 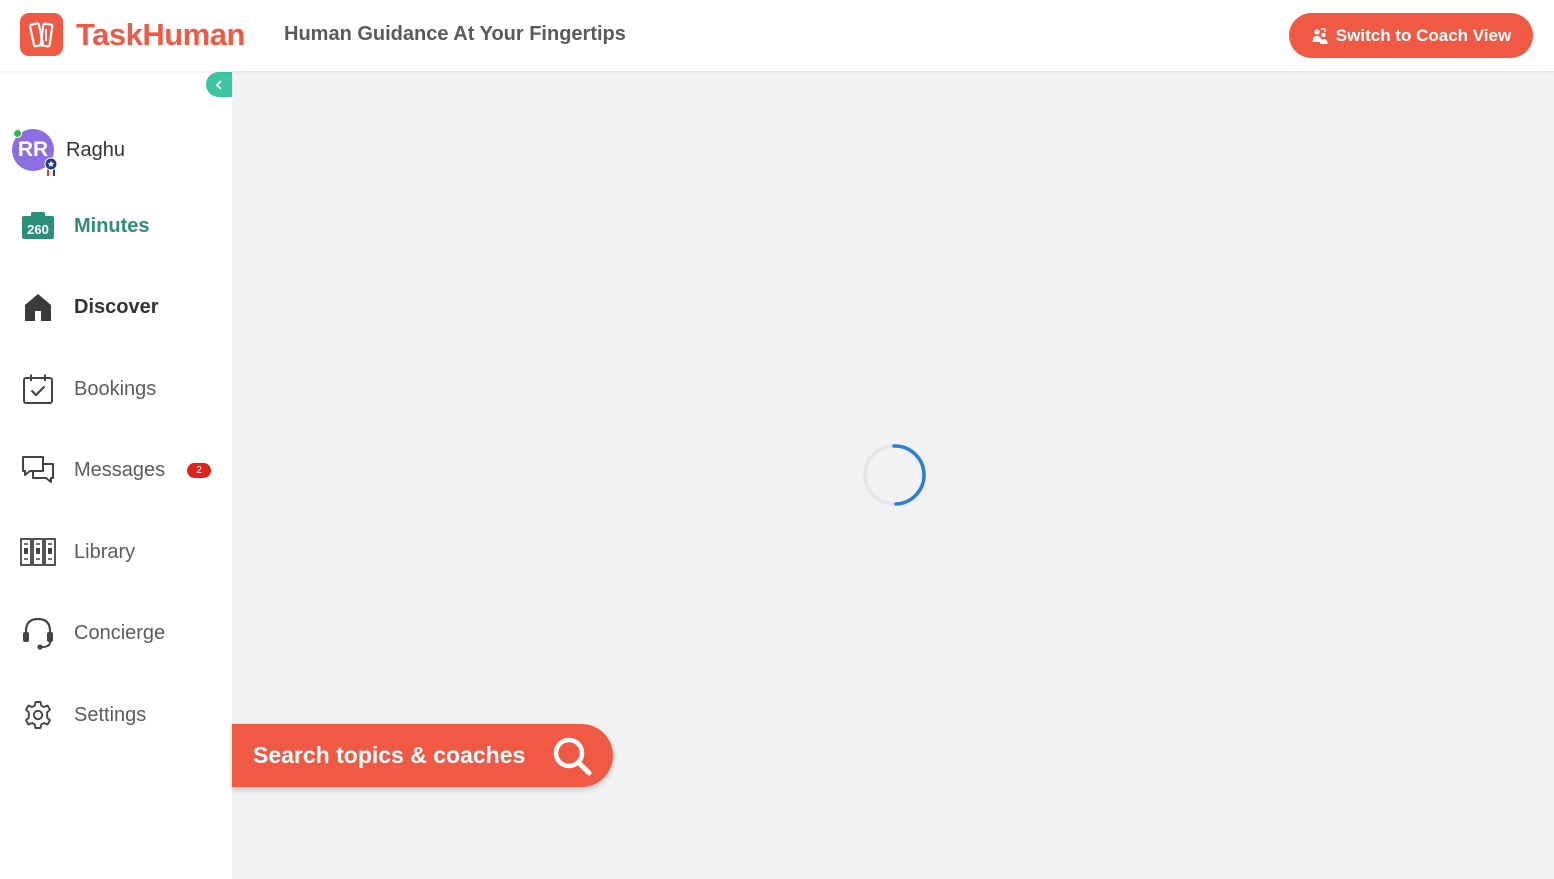 What do you see at coordinates (35, 152) in the screenshot?
I see `avatar: RR` at bounding box center [35, 152].